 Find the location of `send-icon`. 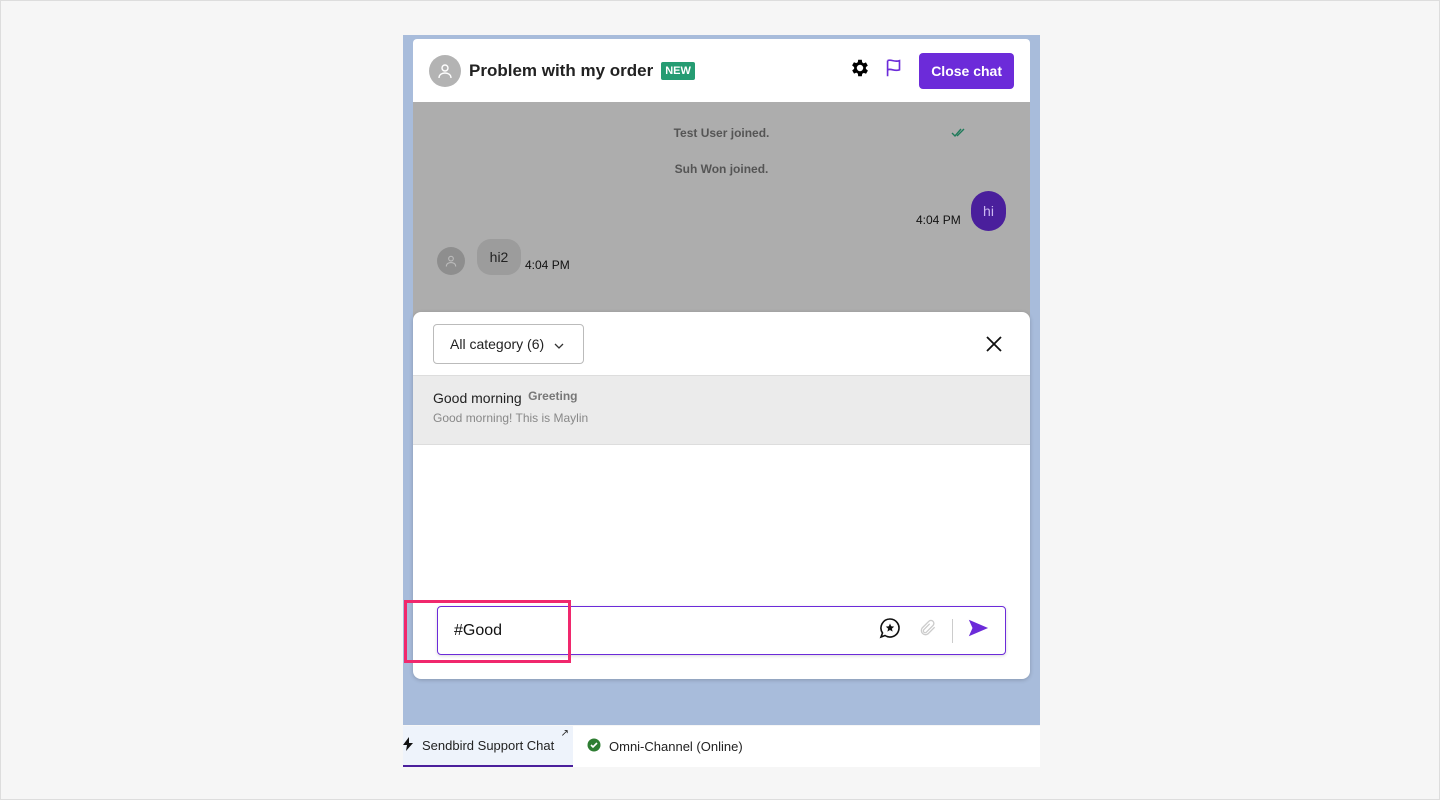

send-icon is located at coordinates (978, 630).